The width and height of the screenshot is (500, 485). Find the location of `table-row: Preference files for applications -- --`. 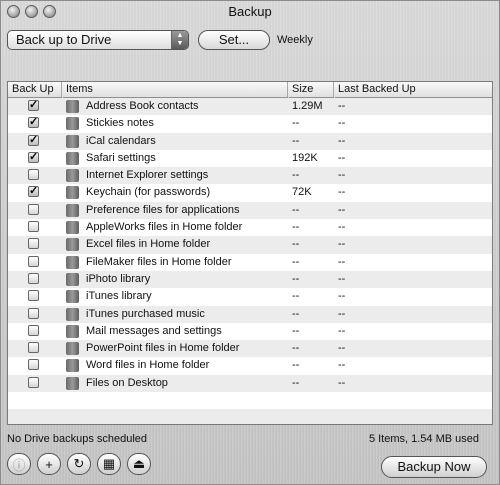

table-row: Preference files for applications -- -- is located at coordinates (250, 210).